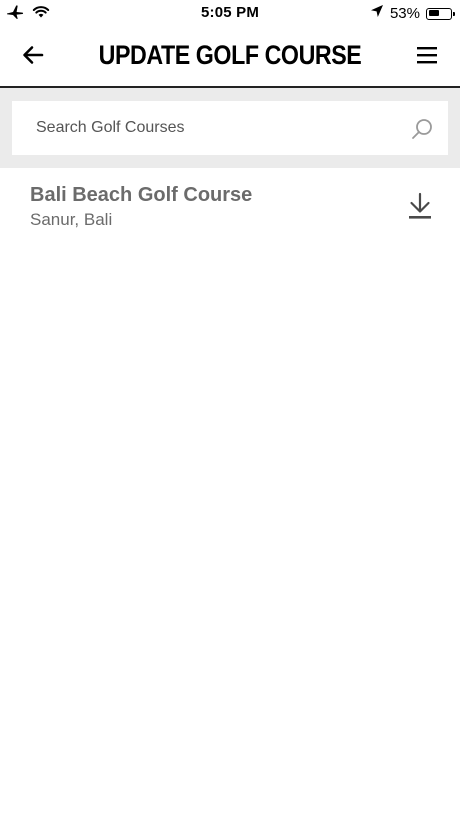 This screenshot has width=460, height=818. What do you see at coordinates (422, 129) in the screenshot?
I see `search-icon` at bounding box center [422, 129].